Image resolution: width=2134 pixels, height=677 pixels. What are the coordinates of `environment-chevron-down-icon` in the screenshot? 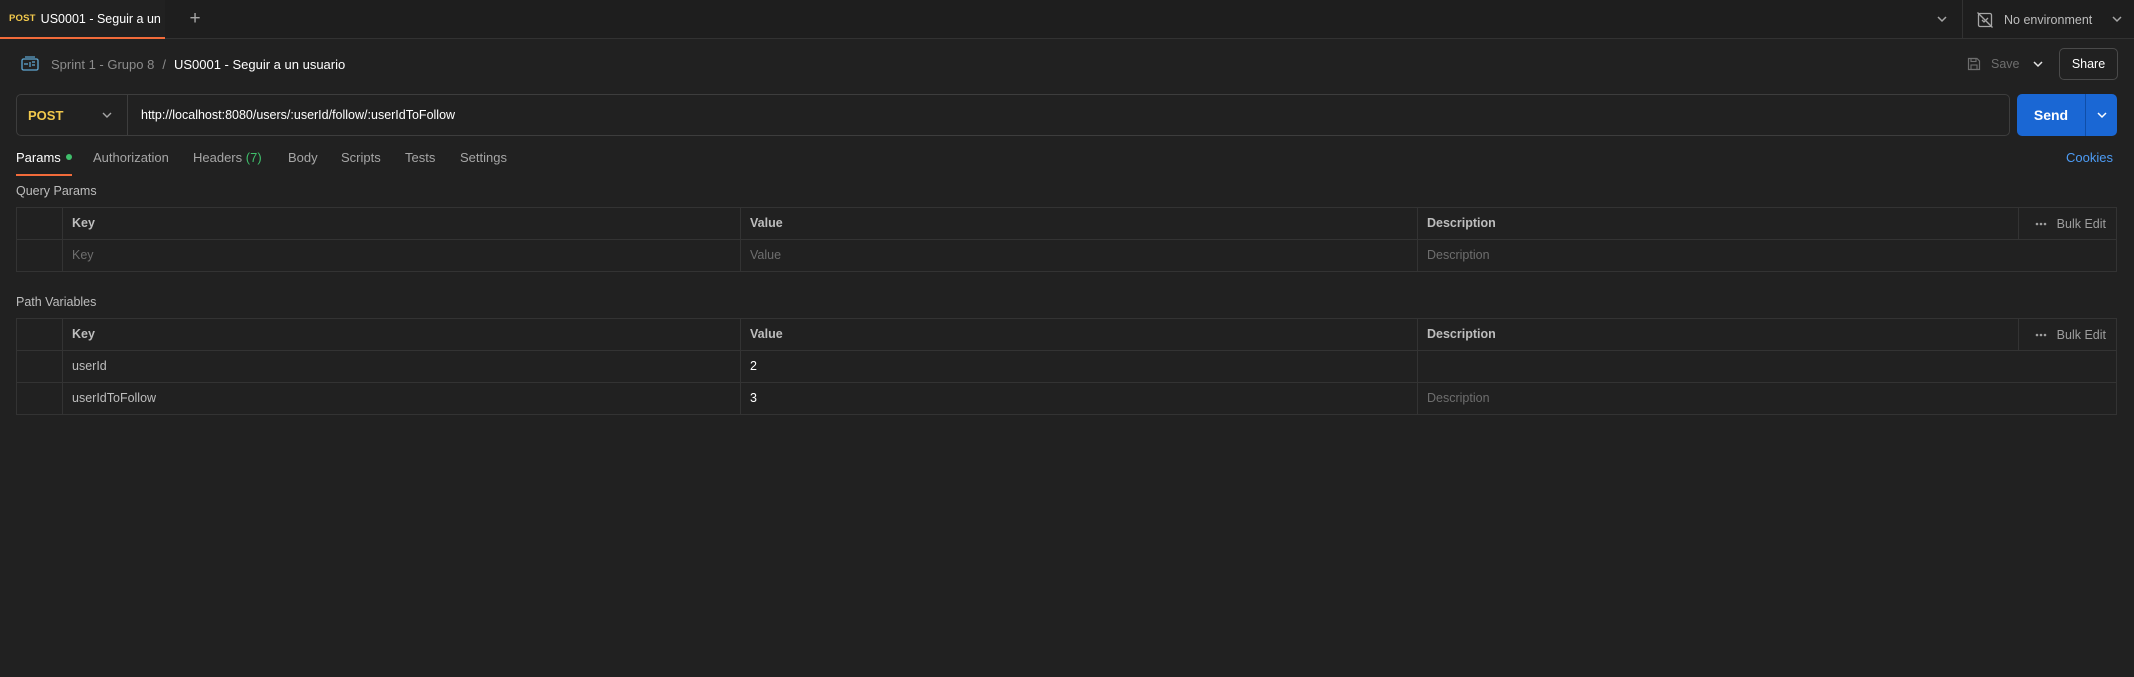 It's located at (2117, 19).